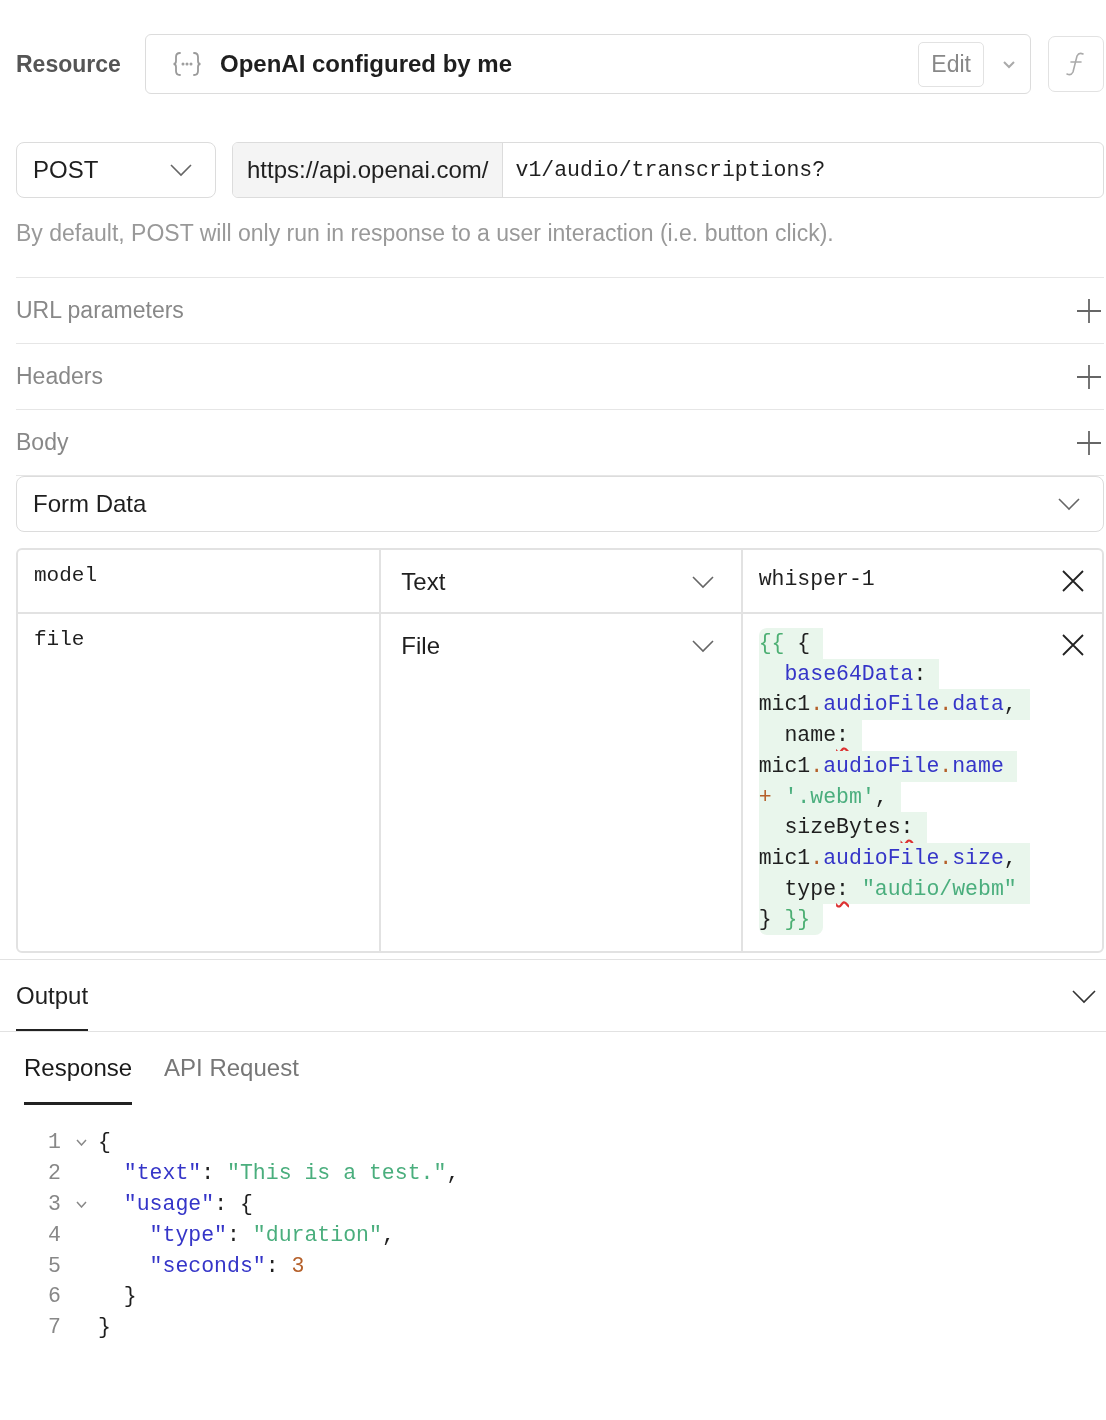 The height and width of the screenshot is (1420, 1106). What do you see at coordinates (231, 1080) in the screenshot?
I see `tab: API Request` at bounding box center [231, 1080].